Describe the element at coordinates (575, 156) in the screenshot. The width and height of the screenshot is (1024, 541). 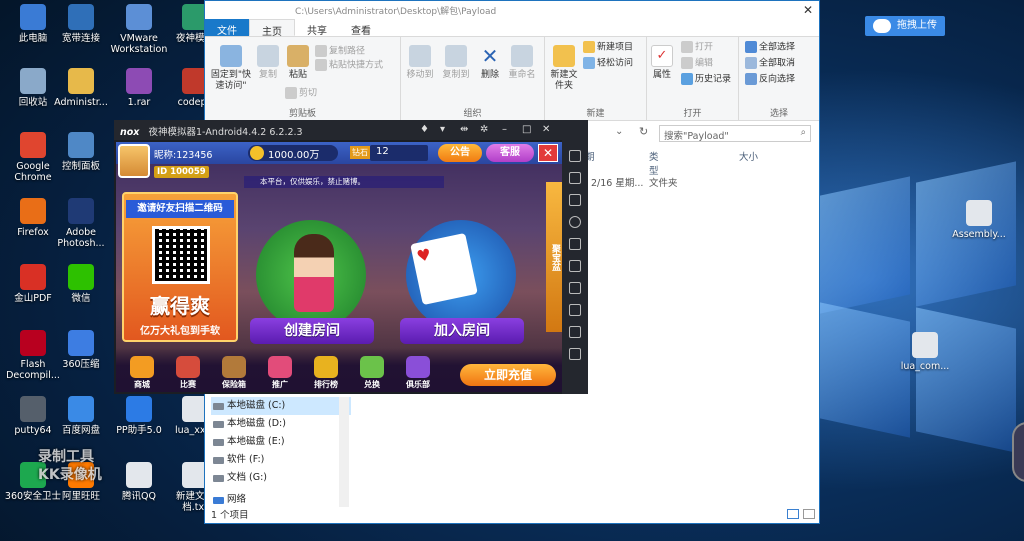
I see `more-dots-icon` at that location.